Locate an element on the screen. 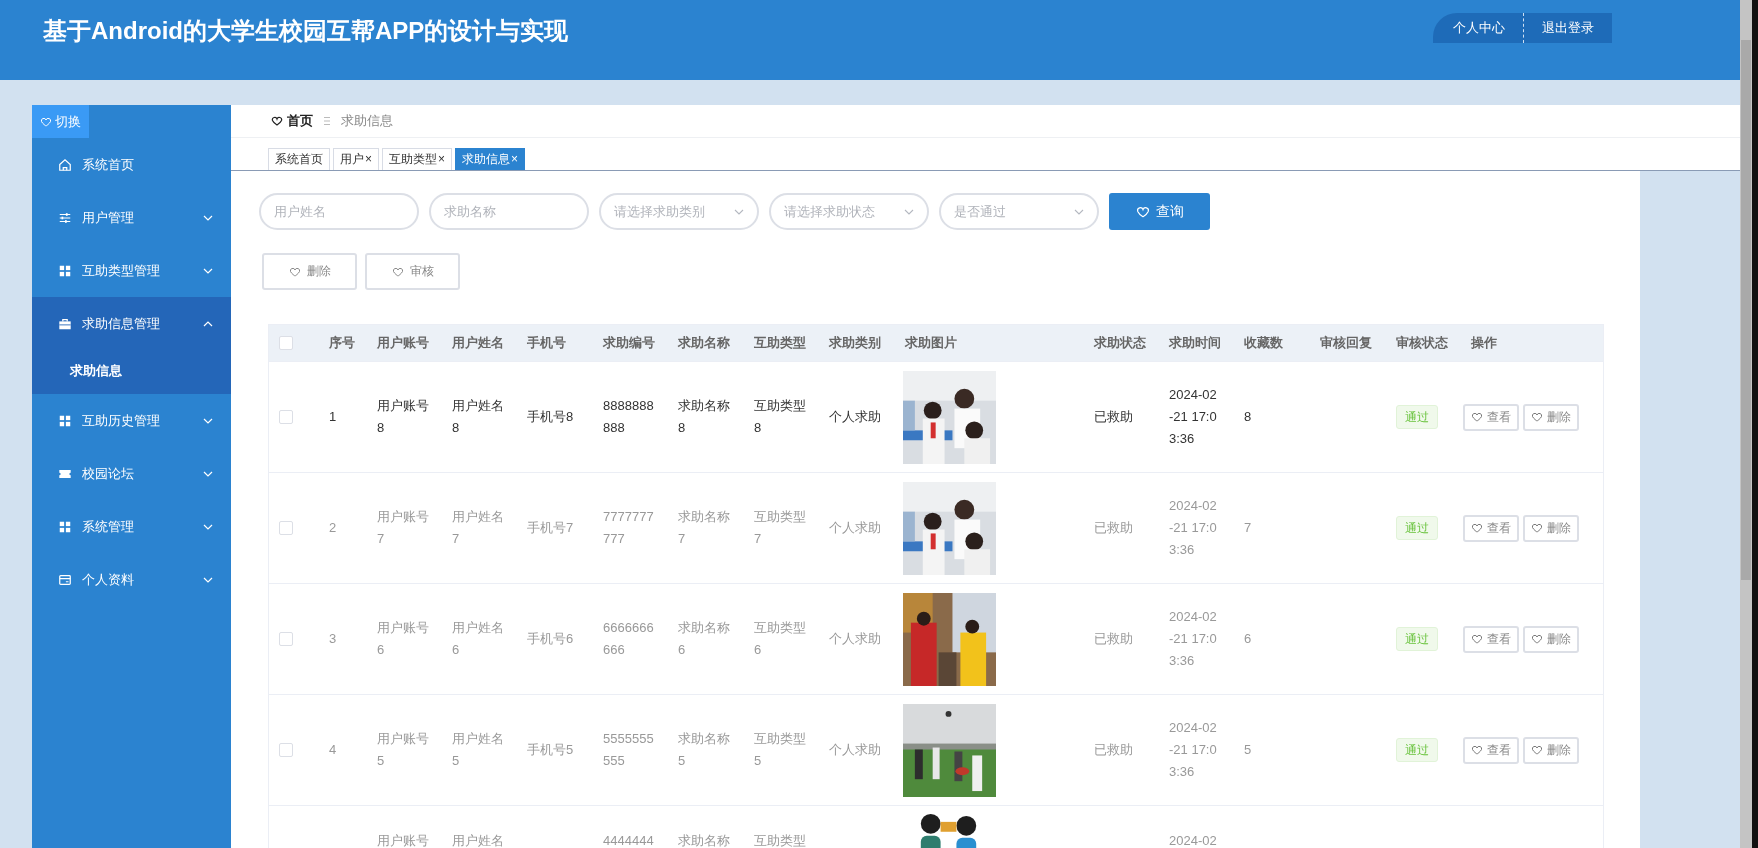 The height and width of the screenshot is (848, 1758). table-cell-text: 求助名称5 is located at coordinates (704, 750).